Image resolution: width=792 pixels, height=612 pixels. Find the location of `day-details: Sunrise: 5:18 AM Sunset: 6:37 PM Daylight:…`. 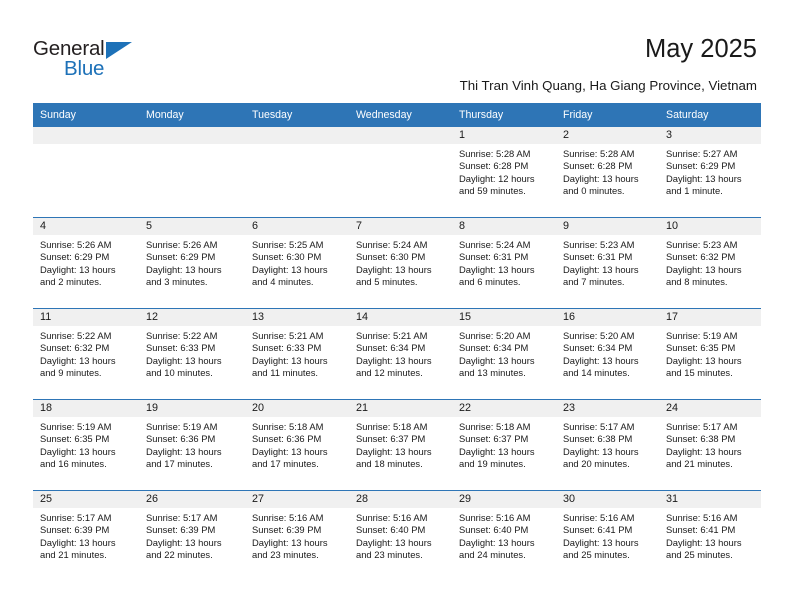

day-details: Sunrise: 5:18 AM Sunset: 6:37 PM Daylight:… is located at coordinates (504, 444).